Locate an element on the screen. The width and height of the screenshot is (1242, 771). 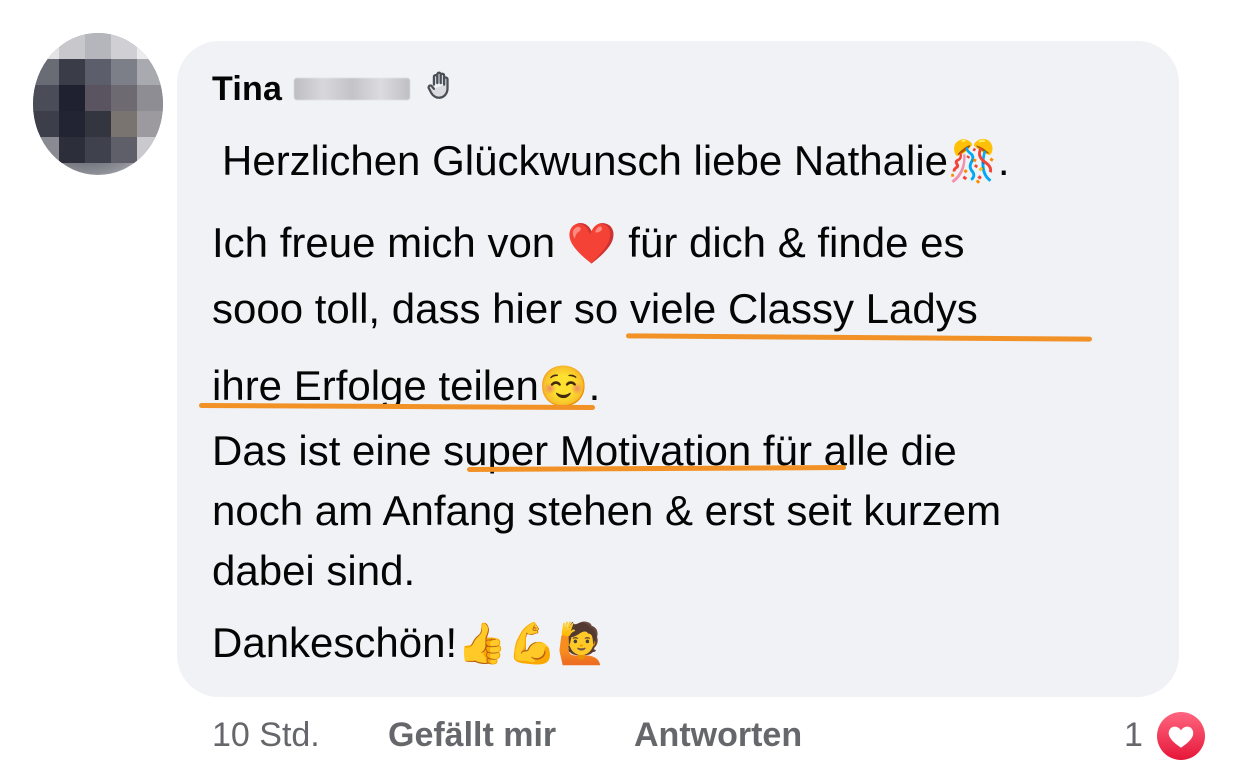
comment-line: Dankeschön!👍💪🙋 is located at coordinates (409, 643).